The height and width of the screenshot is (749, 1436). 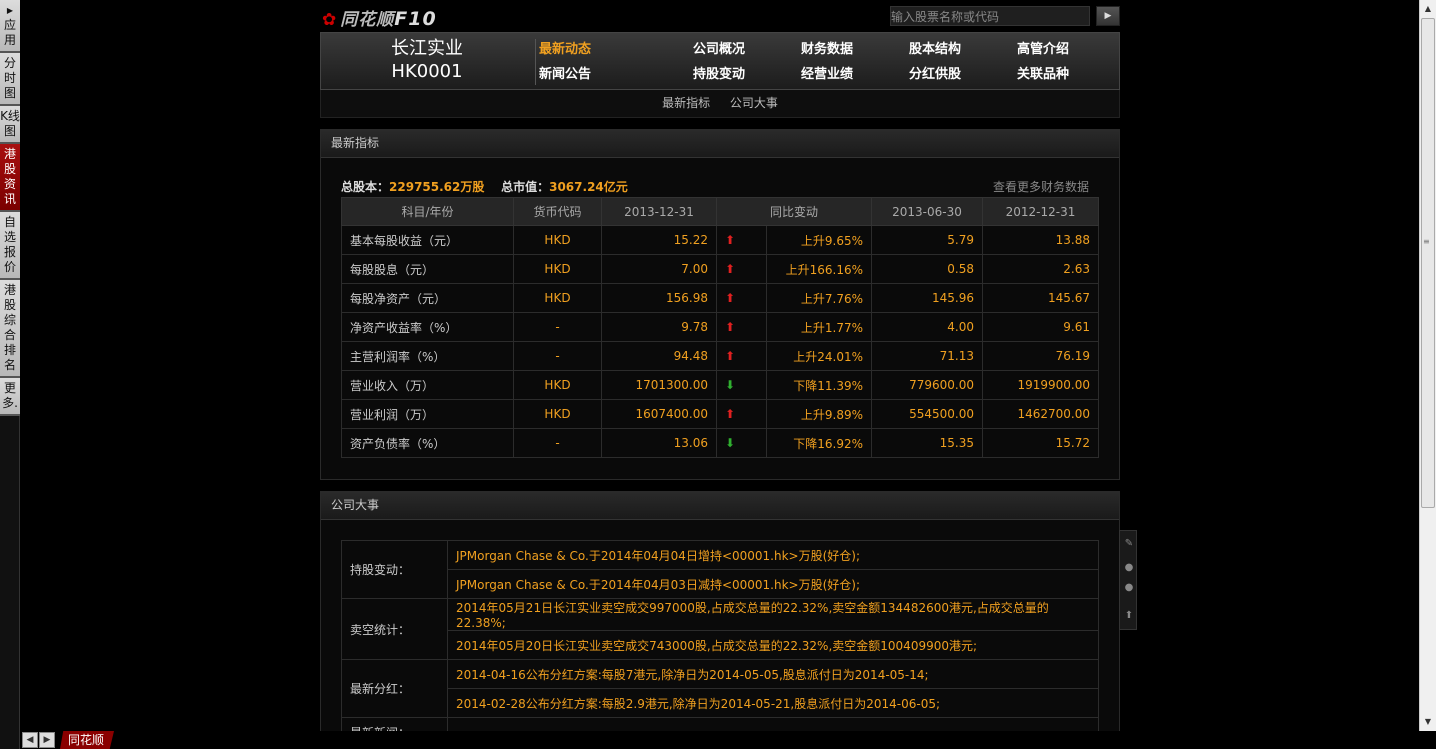 I want to click on bottom-bar: ◀ ▶ 同花顺, so click(x=728, y=740).